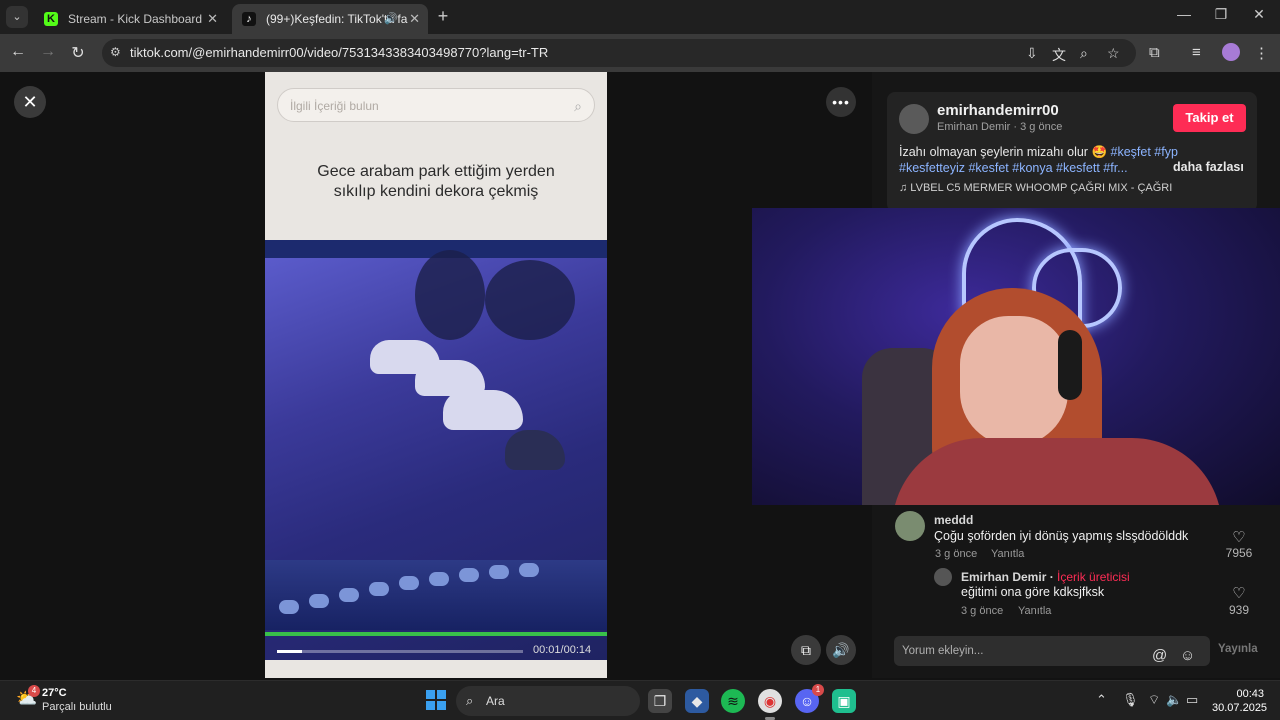 The image size is (1280, 720). Describe the element at coordinates (77, 707) in the screenshot. I see `weather-condition: Parçalı bulutlu` at that location.